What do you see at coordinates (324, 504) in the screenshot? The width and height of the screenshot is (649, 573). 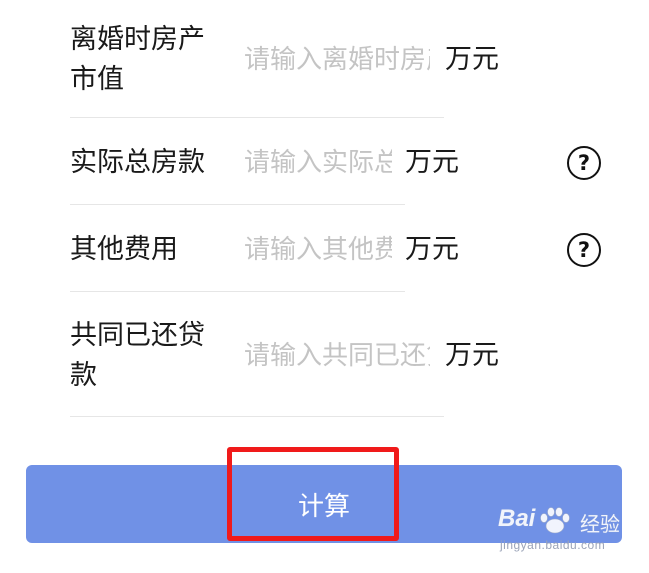 I see `calculate-button: 计算` at bounding box center [324, 504].